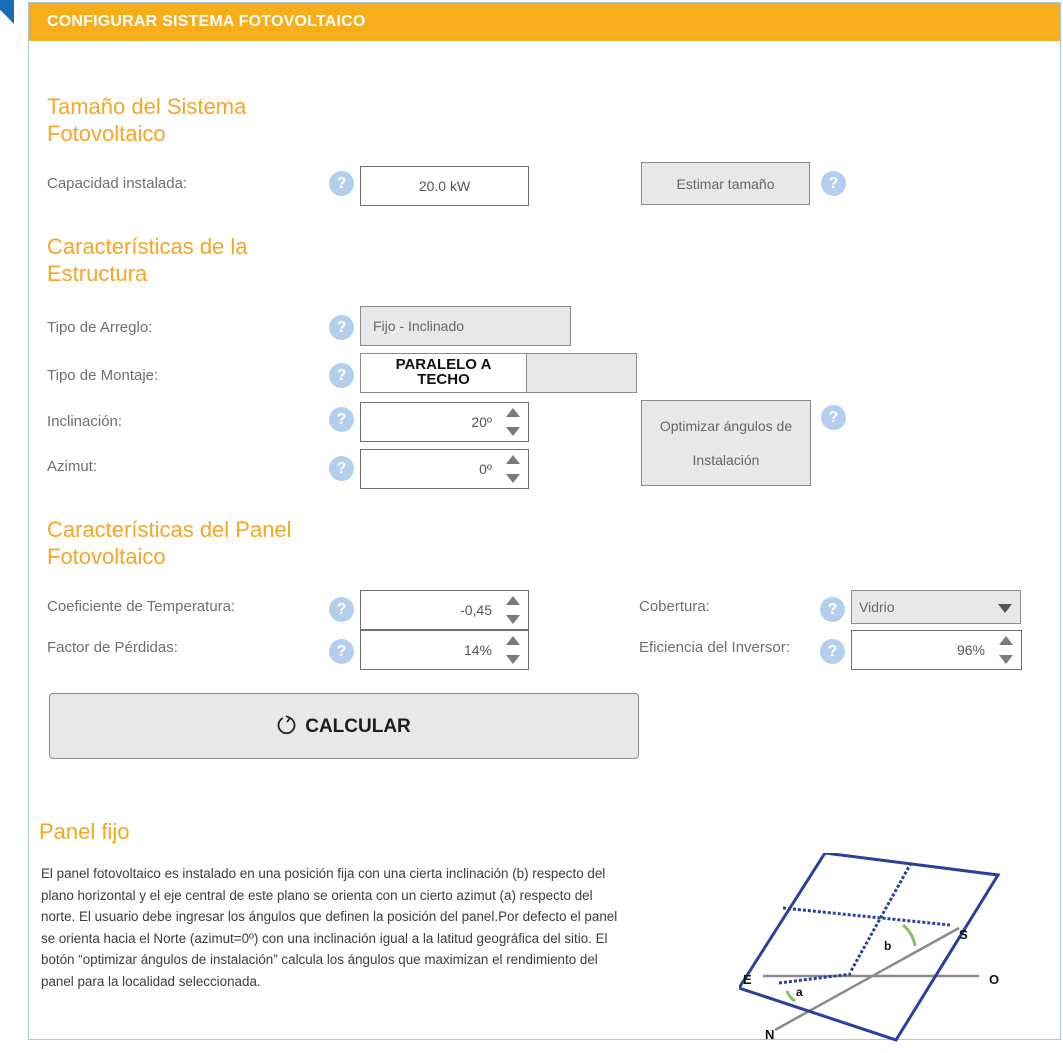  What do you see at coordinates (341, 651) in the screenshot?
I see `loss-factor-help-icon: ?` at bounding box center [341, 651].